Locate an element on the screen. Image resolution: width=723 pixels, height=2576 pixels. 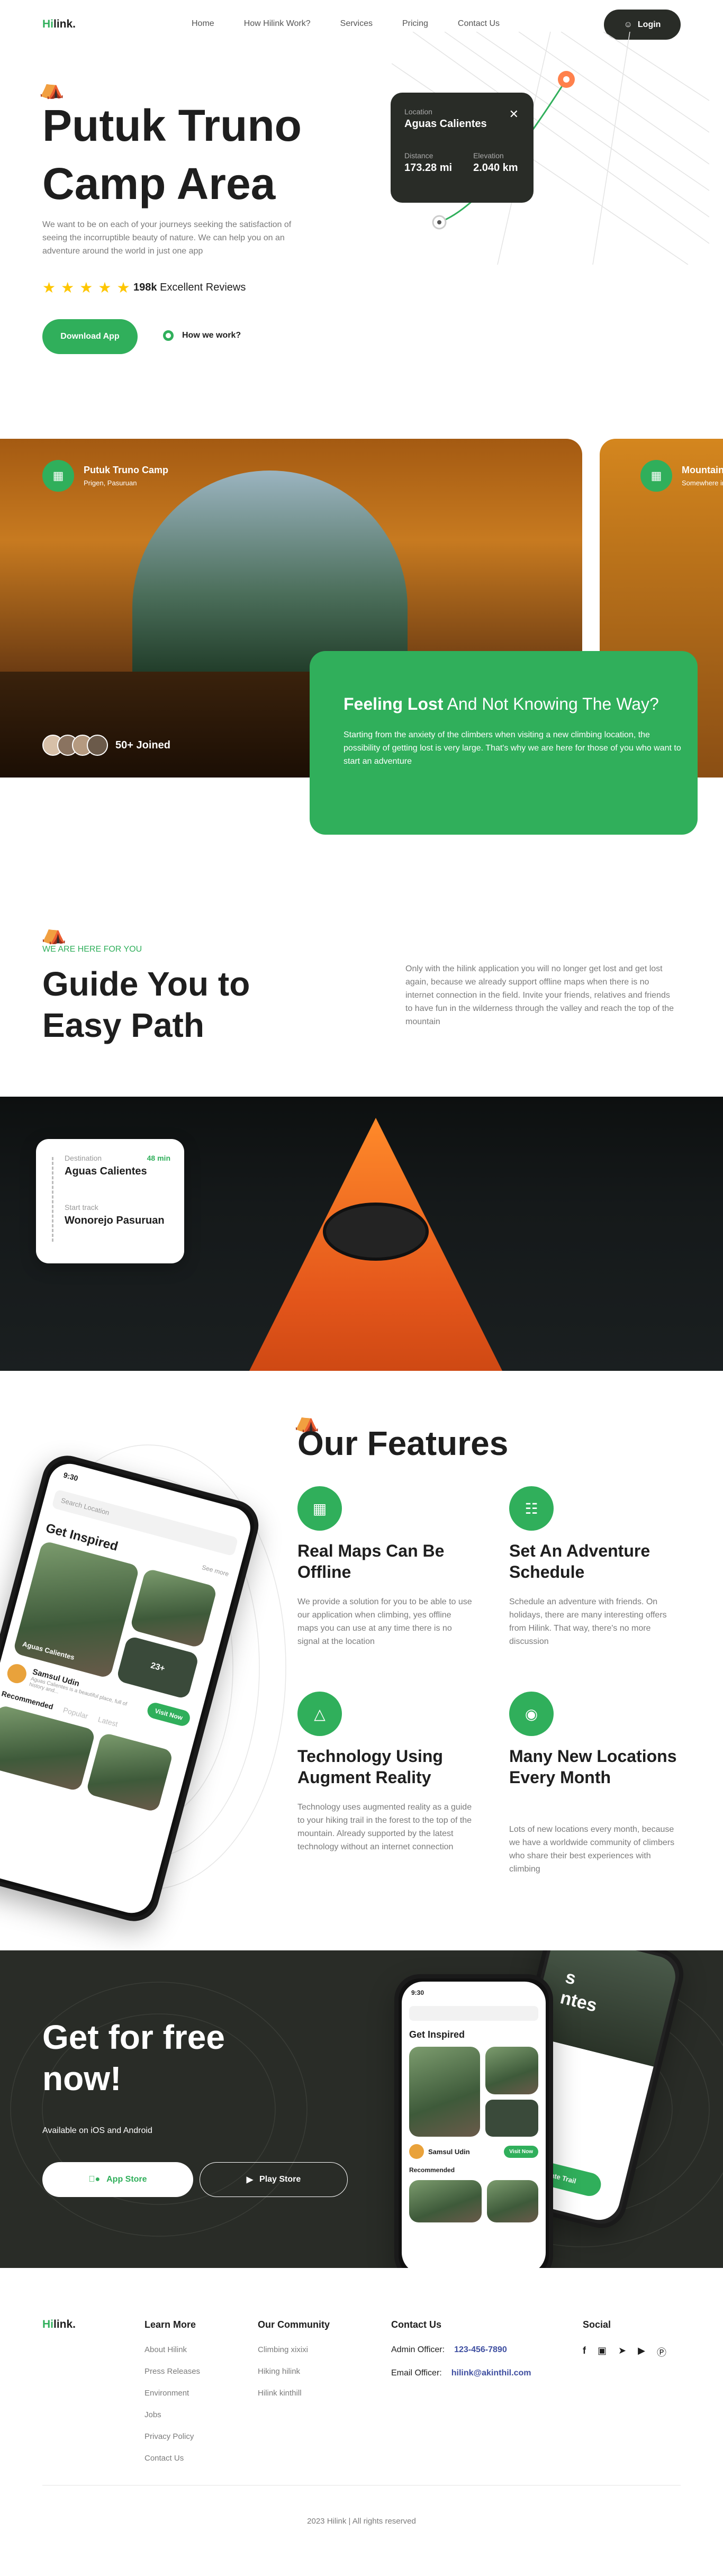
elevation-label: Elevation is located at coordinates (488, 155).